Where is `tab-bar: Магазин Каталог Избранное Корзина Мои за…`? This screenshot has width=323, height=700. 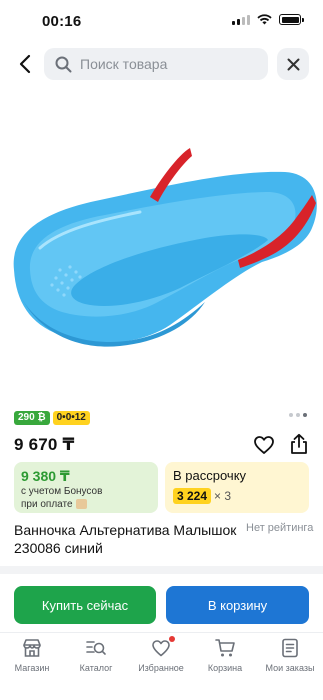
tab-bar: Магазин Каталог Избранное Корзина Мои за… is located at coordinates (161, 666).